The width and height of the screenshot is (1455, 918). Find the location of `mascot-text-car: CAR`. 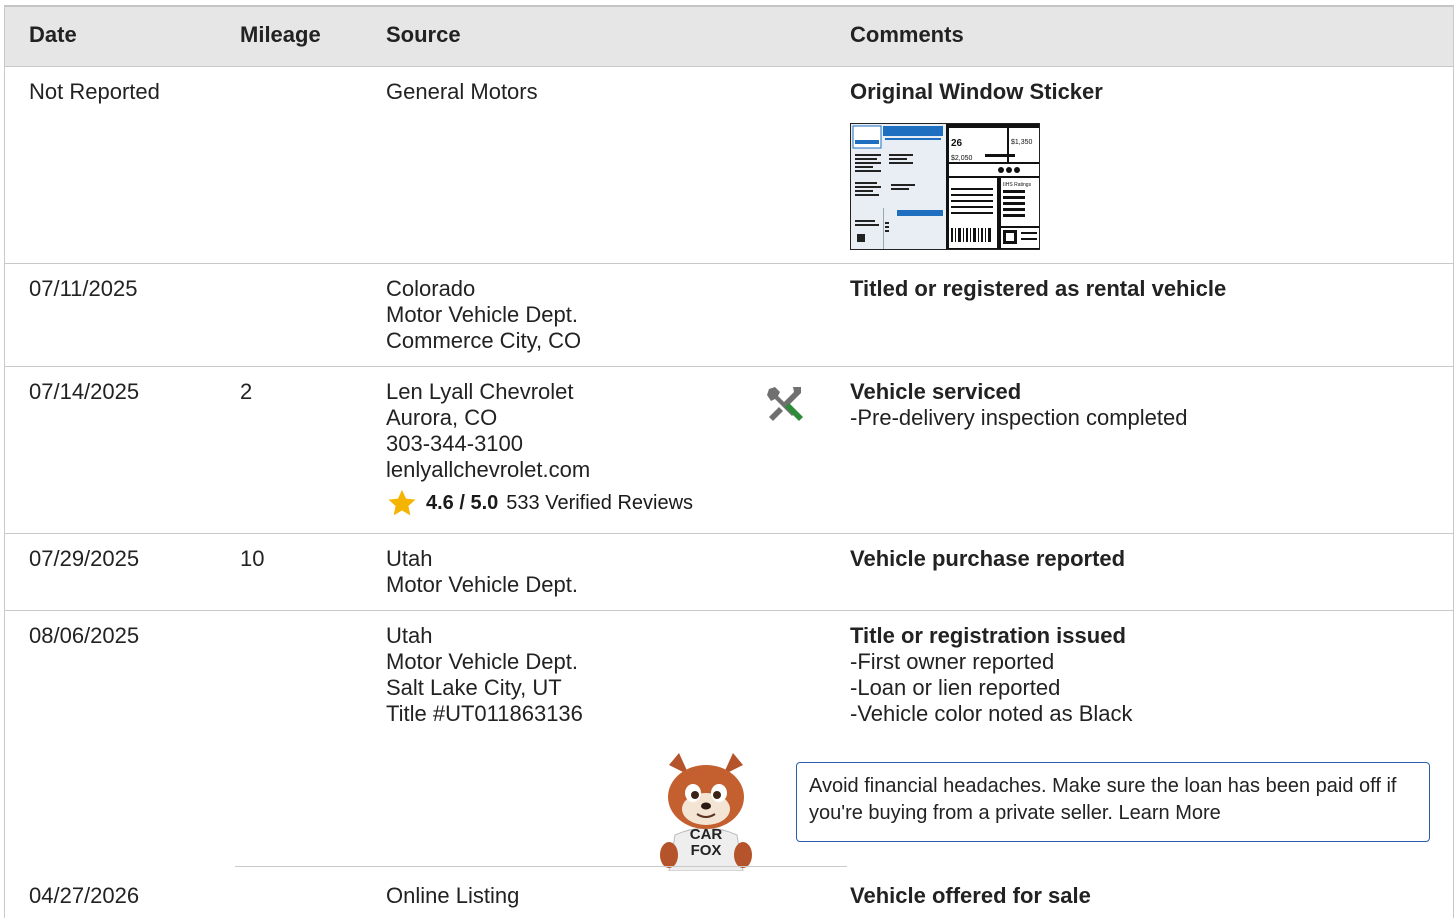

mascot-text-car: CAR is located at coordinates (706, 834).